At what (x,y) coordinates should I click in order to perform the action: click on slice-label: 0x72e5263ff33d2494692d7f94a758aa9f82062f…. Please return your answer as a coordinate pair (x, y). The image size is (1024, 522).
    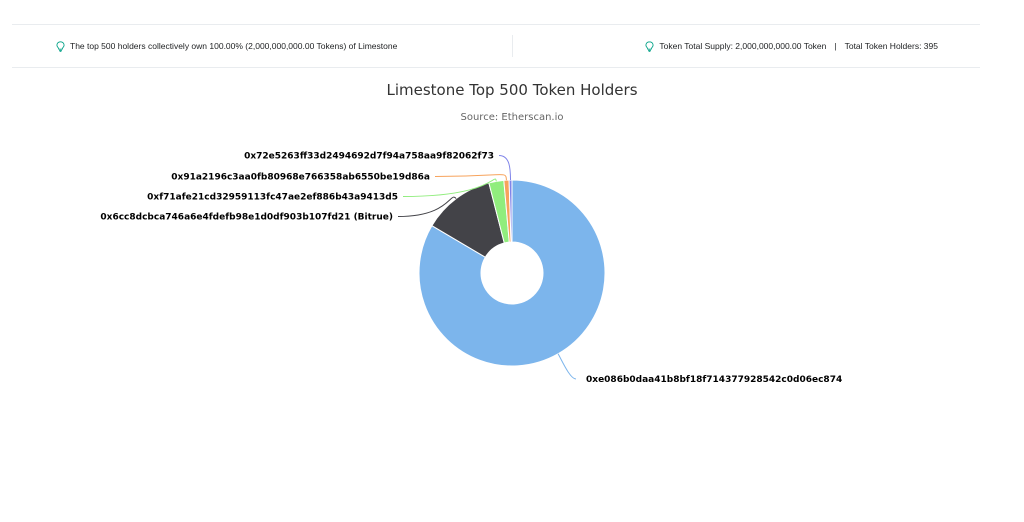
    Looking at the image, I should click on (369, 157).